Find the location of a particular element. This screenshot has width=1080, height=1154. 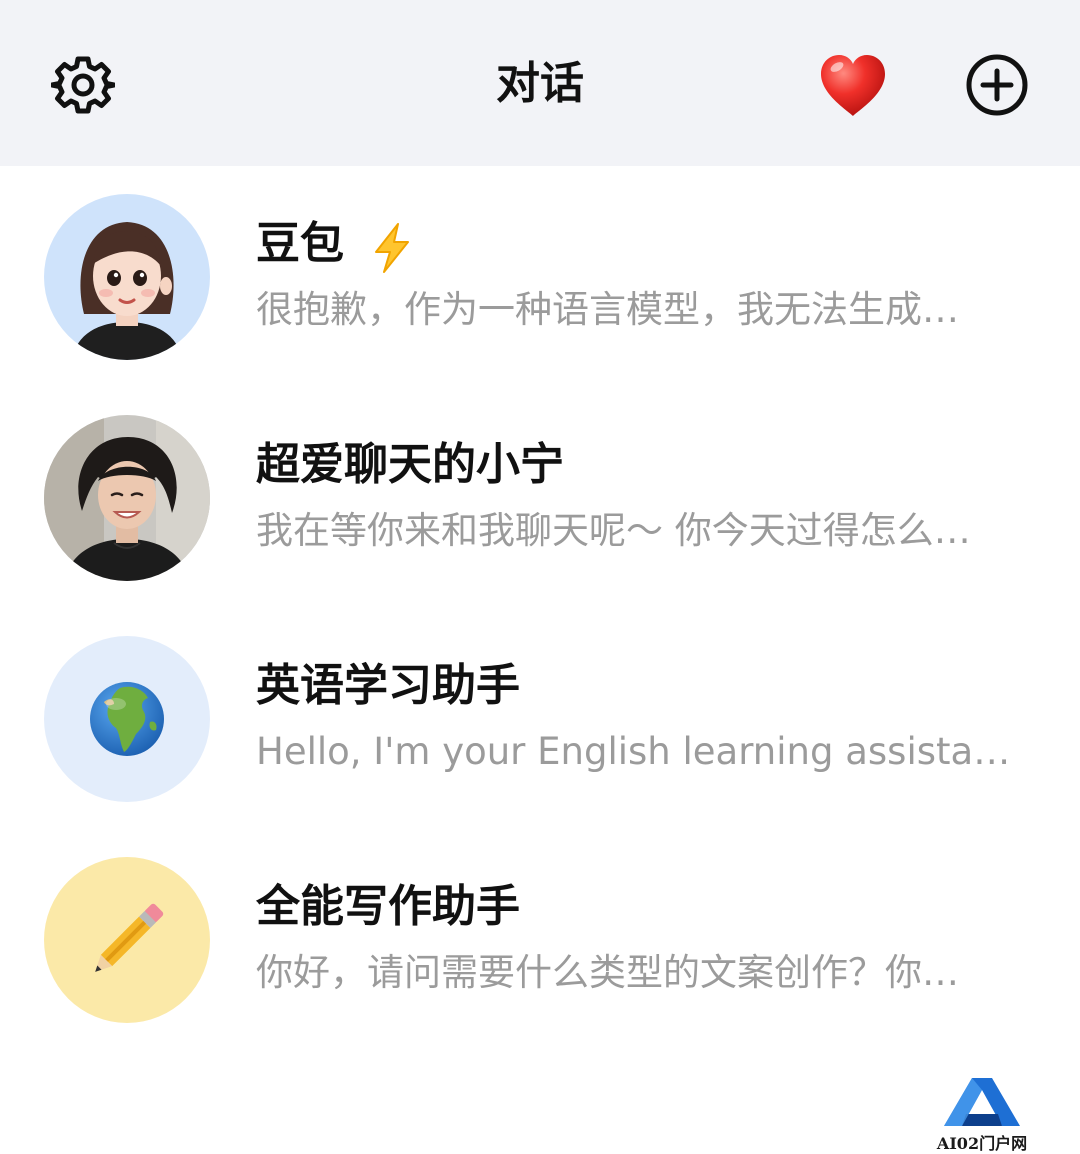

globe-avatar is located at coordinates (127, 719).